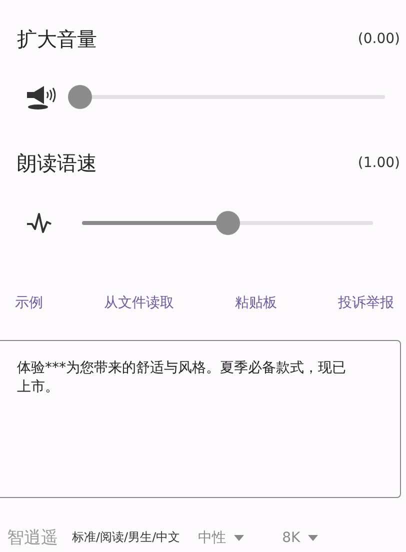 The height and width of the screenshot is (552, 406). I want to click on setting-title: 朗读语速, so click(57, 163).